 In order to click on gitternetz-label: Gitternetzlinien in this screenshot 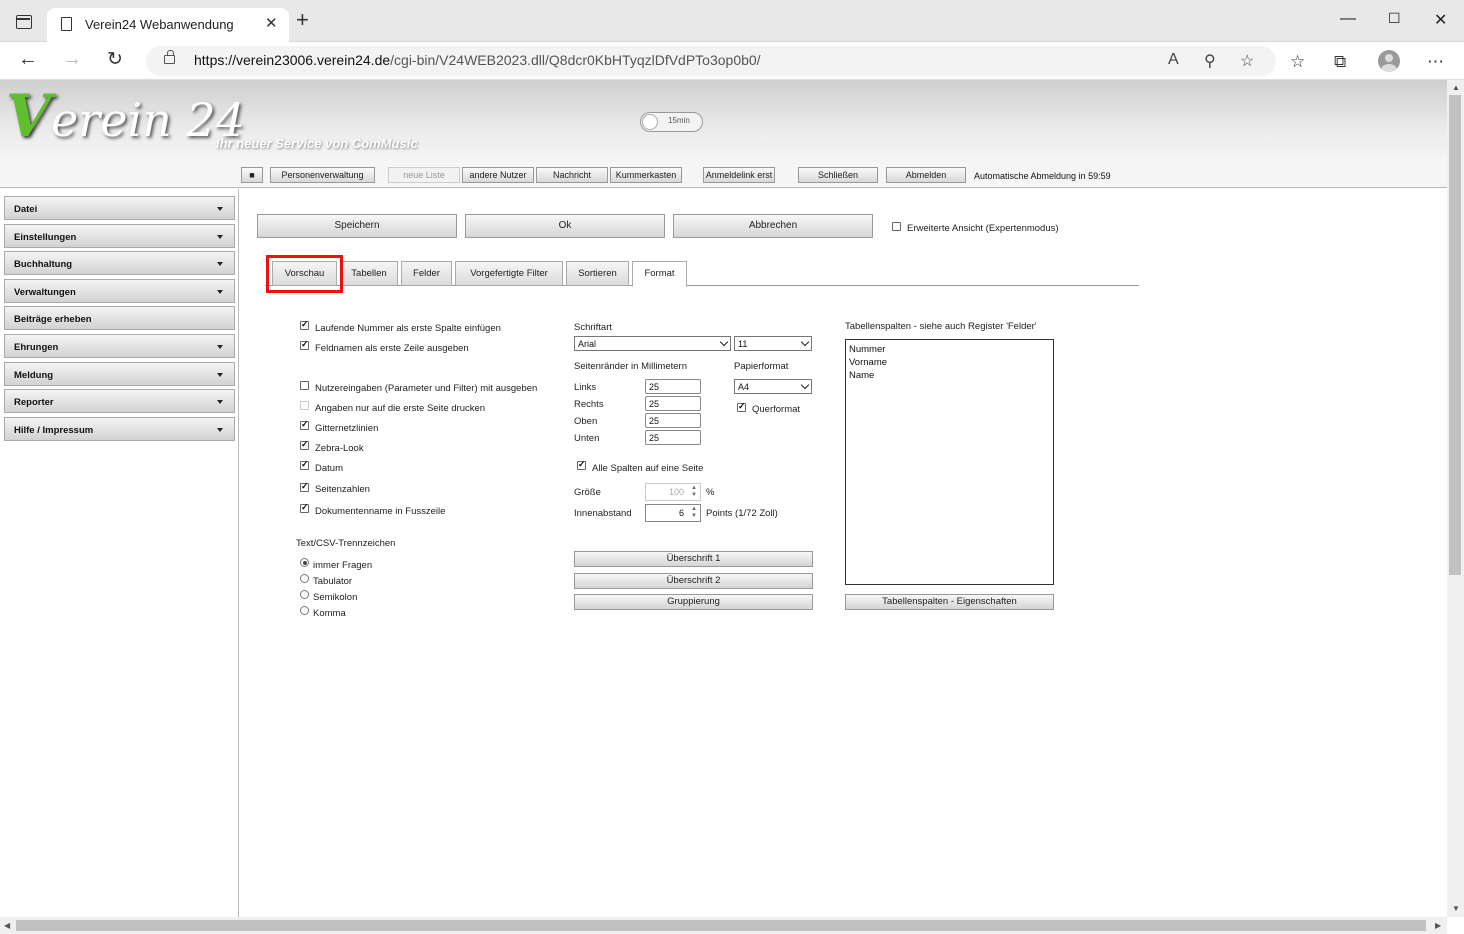, I will do `click(347, 428)`.